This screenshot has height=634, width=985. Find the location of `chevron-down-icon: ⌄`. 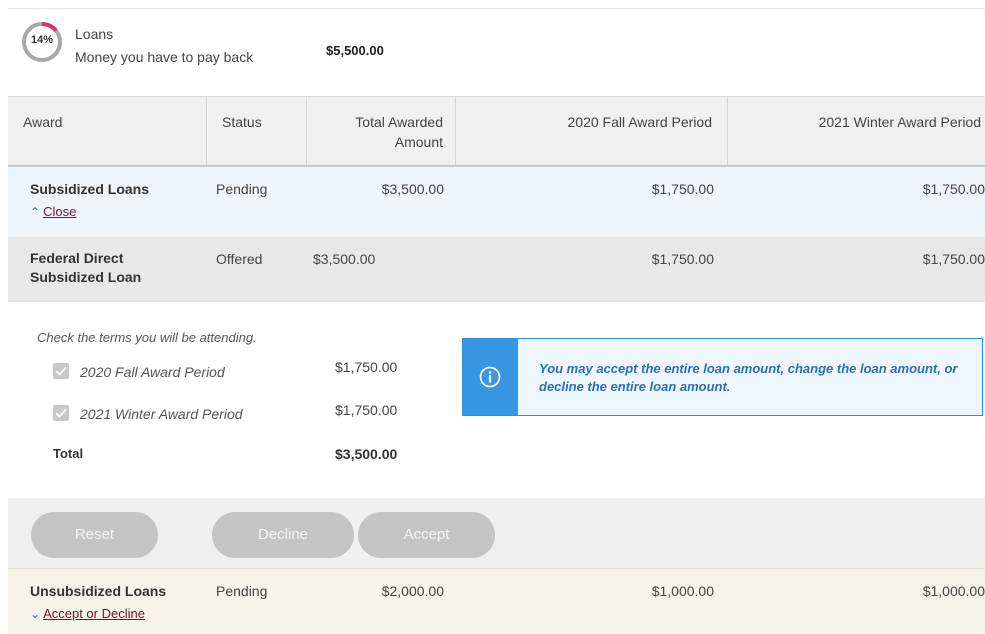

chevron-down-icon: ⌄ is located at coordinates (35, 614).